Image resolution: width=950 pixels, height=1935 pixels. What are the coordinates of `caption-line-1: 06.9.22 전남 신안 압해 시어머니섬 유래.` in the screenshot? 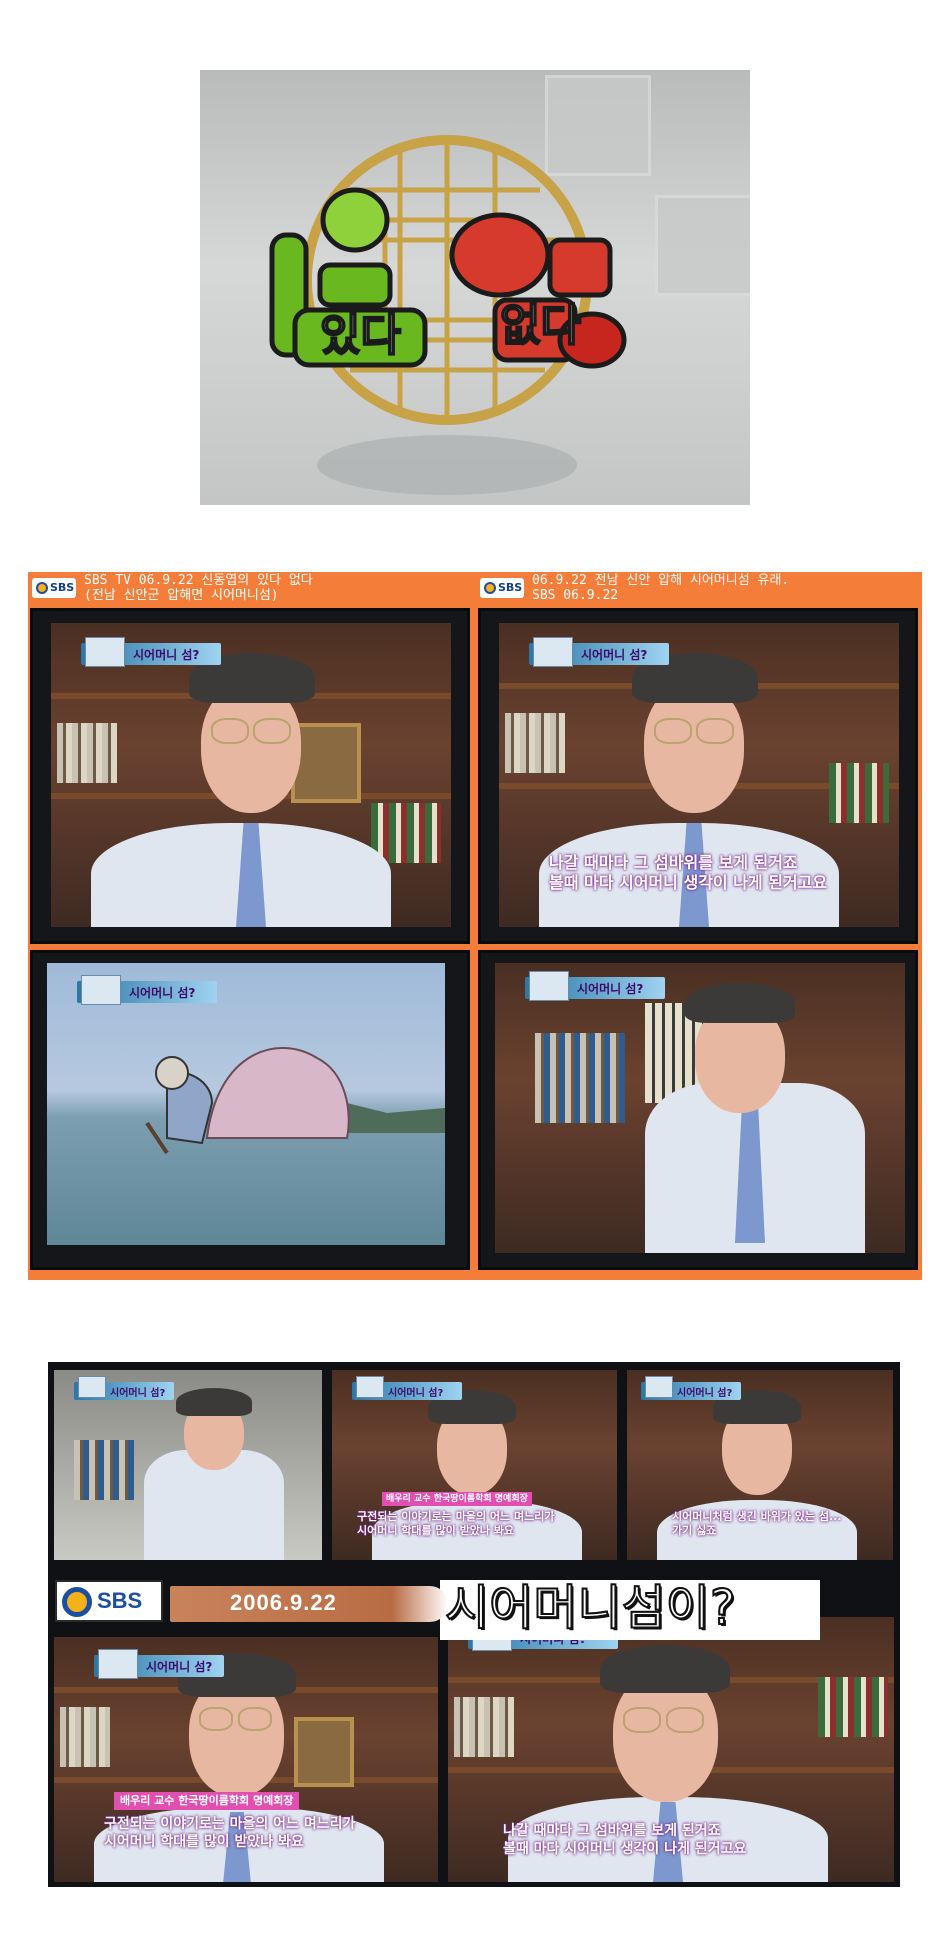 It's located at (661, 580).